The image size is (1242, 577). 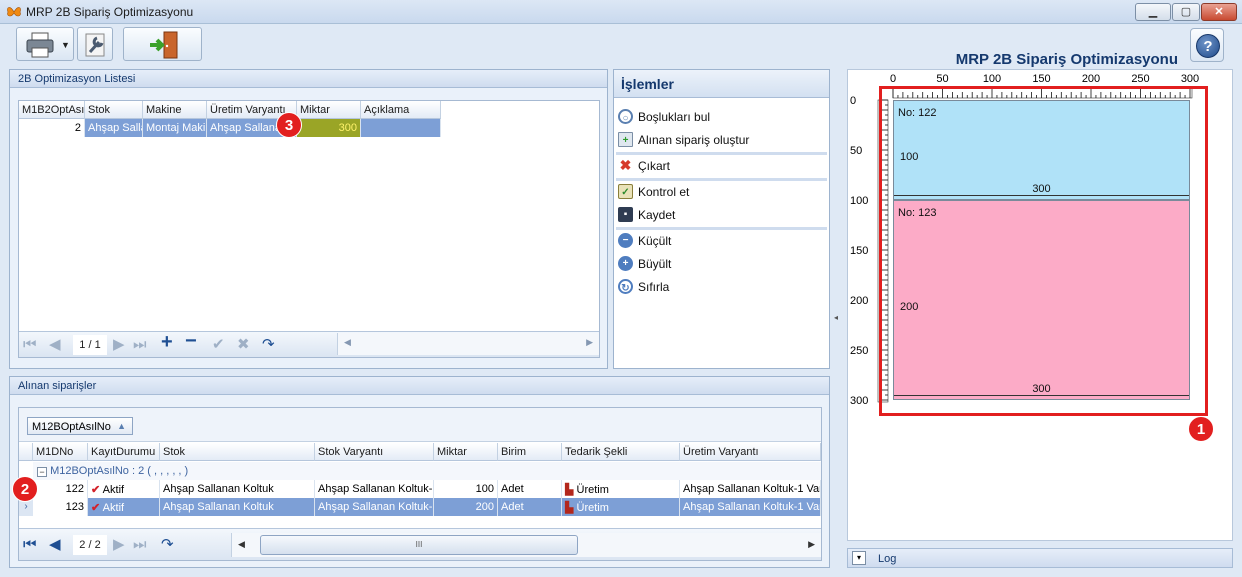 I want to click on confirm-icon: ✔, so click(x=218, y=345).